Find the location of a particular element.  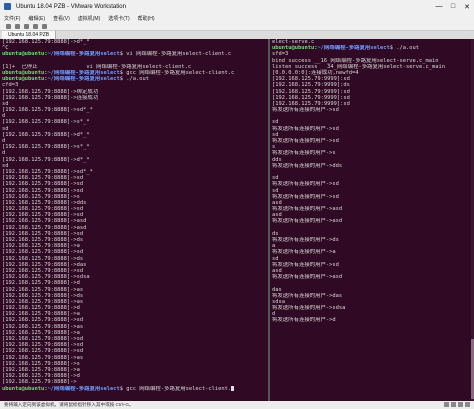

menu-tabs: 选项卡(T) is located at coordinates (118, 18).